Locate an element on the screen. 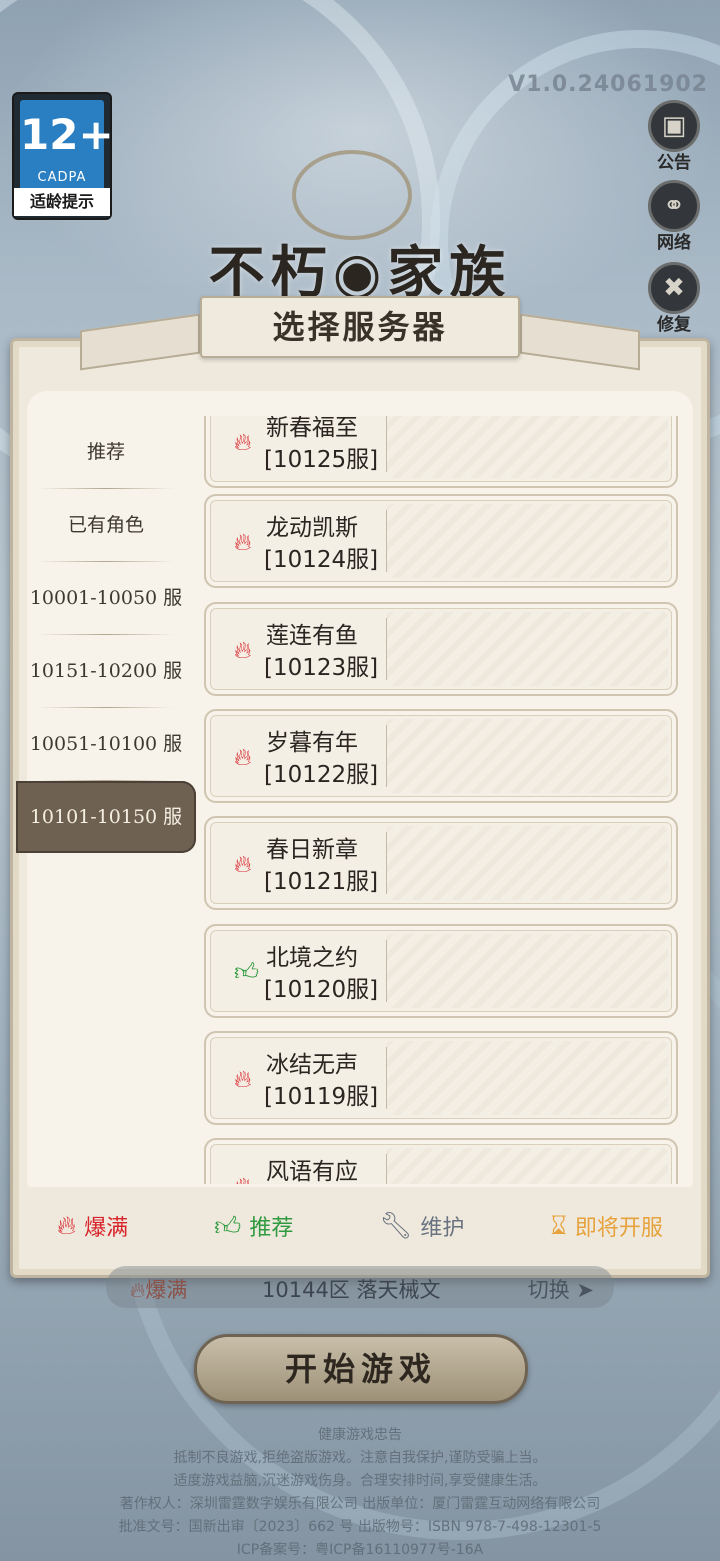 This screenshot has height=1561, width=720. server-item: 🔥︎ 冰结无声 [10119服] is located at coordinates (441, 1078).